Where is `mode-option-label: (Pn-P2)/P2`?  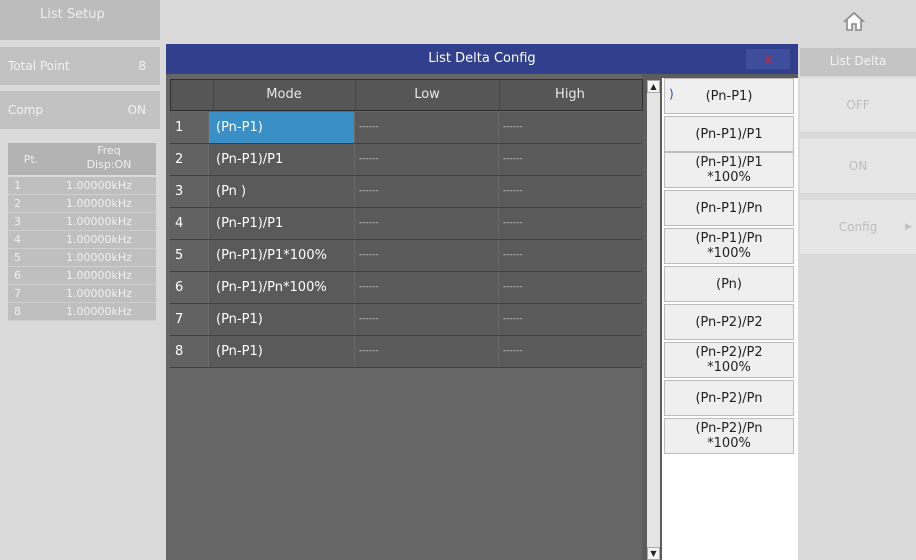
mode-option-label: (Pn-P2)/P2 is located at coordinates (729, 322).